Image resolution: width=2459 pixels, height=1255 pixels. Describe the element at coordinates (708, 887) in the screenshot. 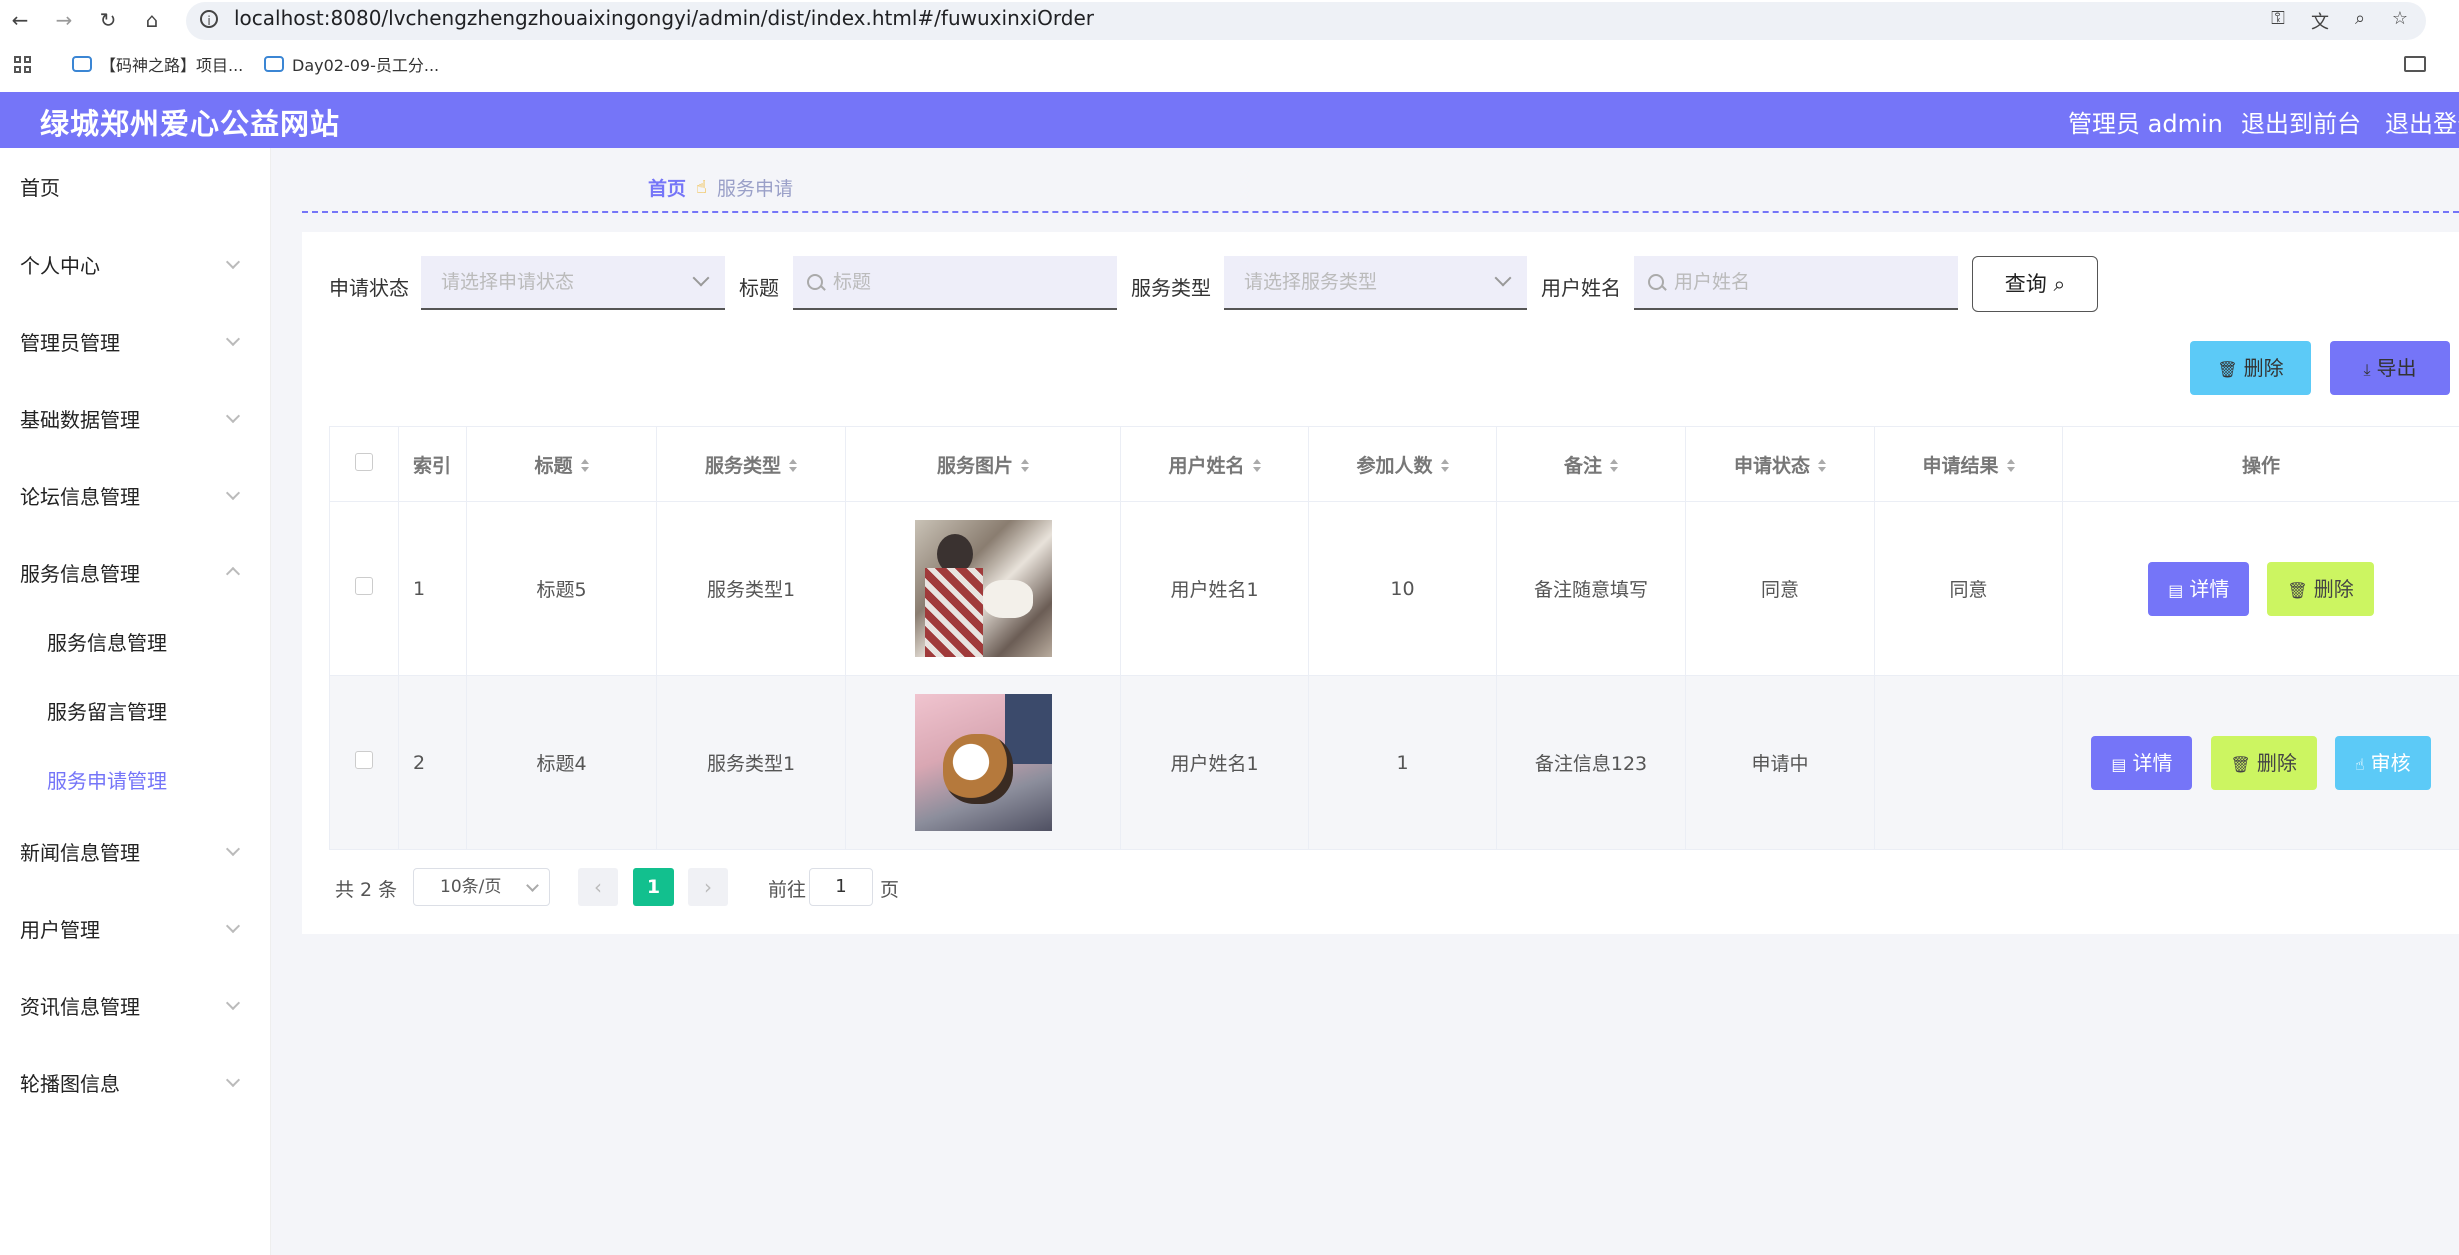

I see `next-page-button: ›` at that location.